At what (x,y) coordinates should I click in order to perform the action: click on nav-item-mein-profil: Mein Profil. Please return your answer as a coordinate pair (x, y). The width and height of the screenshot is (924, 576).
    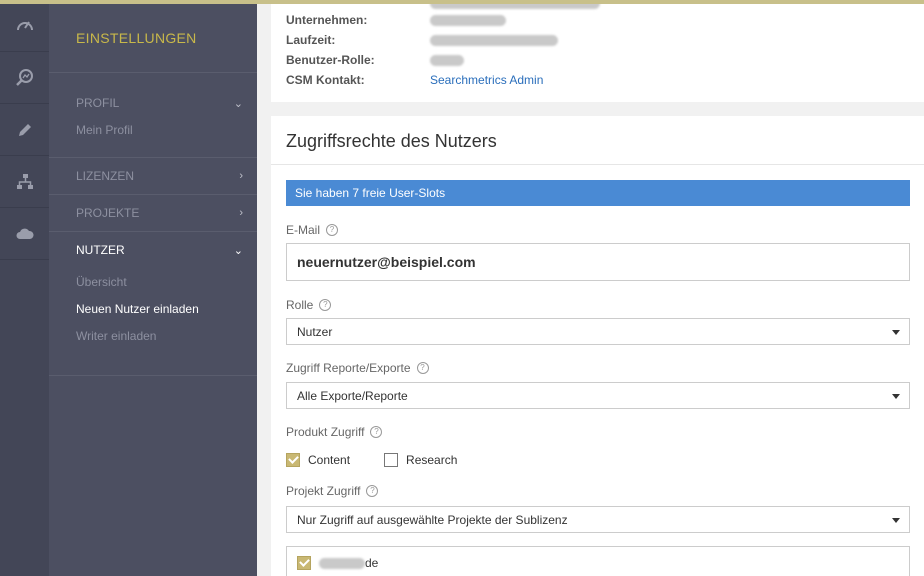
    Looking at the image, I should click on (153, 130).